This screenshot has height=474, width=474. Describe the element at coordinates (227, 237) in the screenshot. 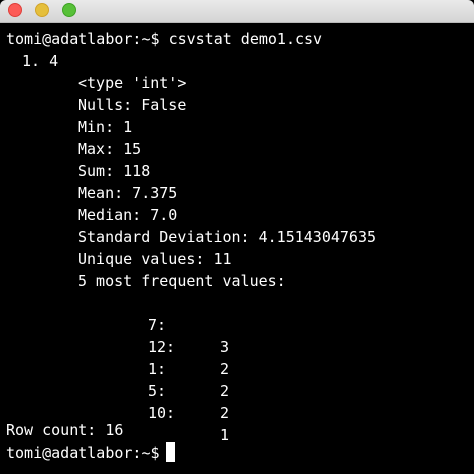

I see `std-line: Standard Deviation: 4.15143047635` at that location.